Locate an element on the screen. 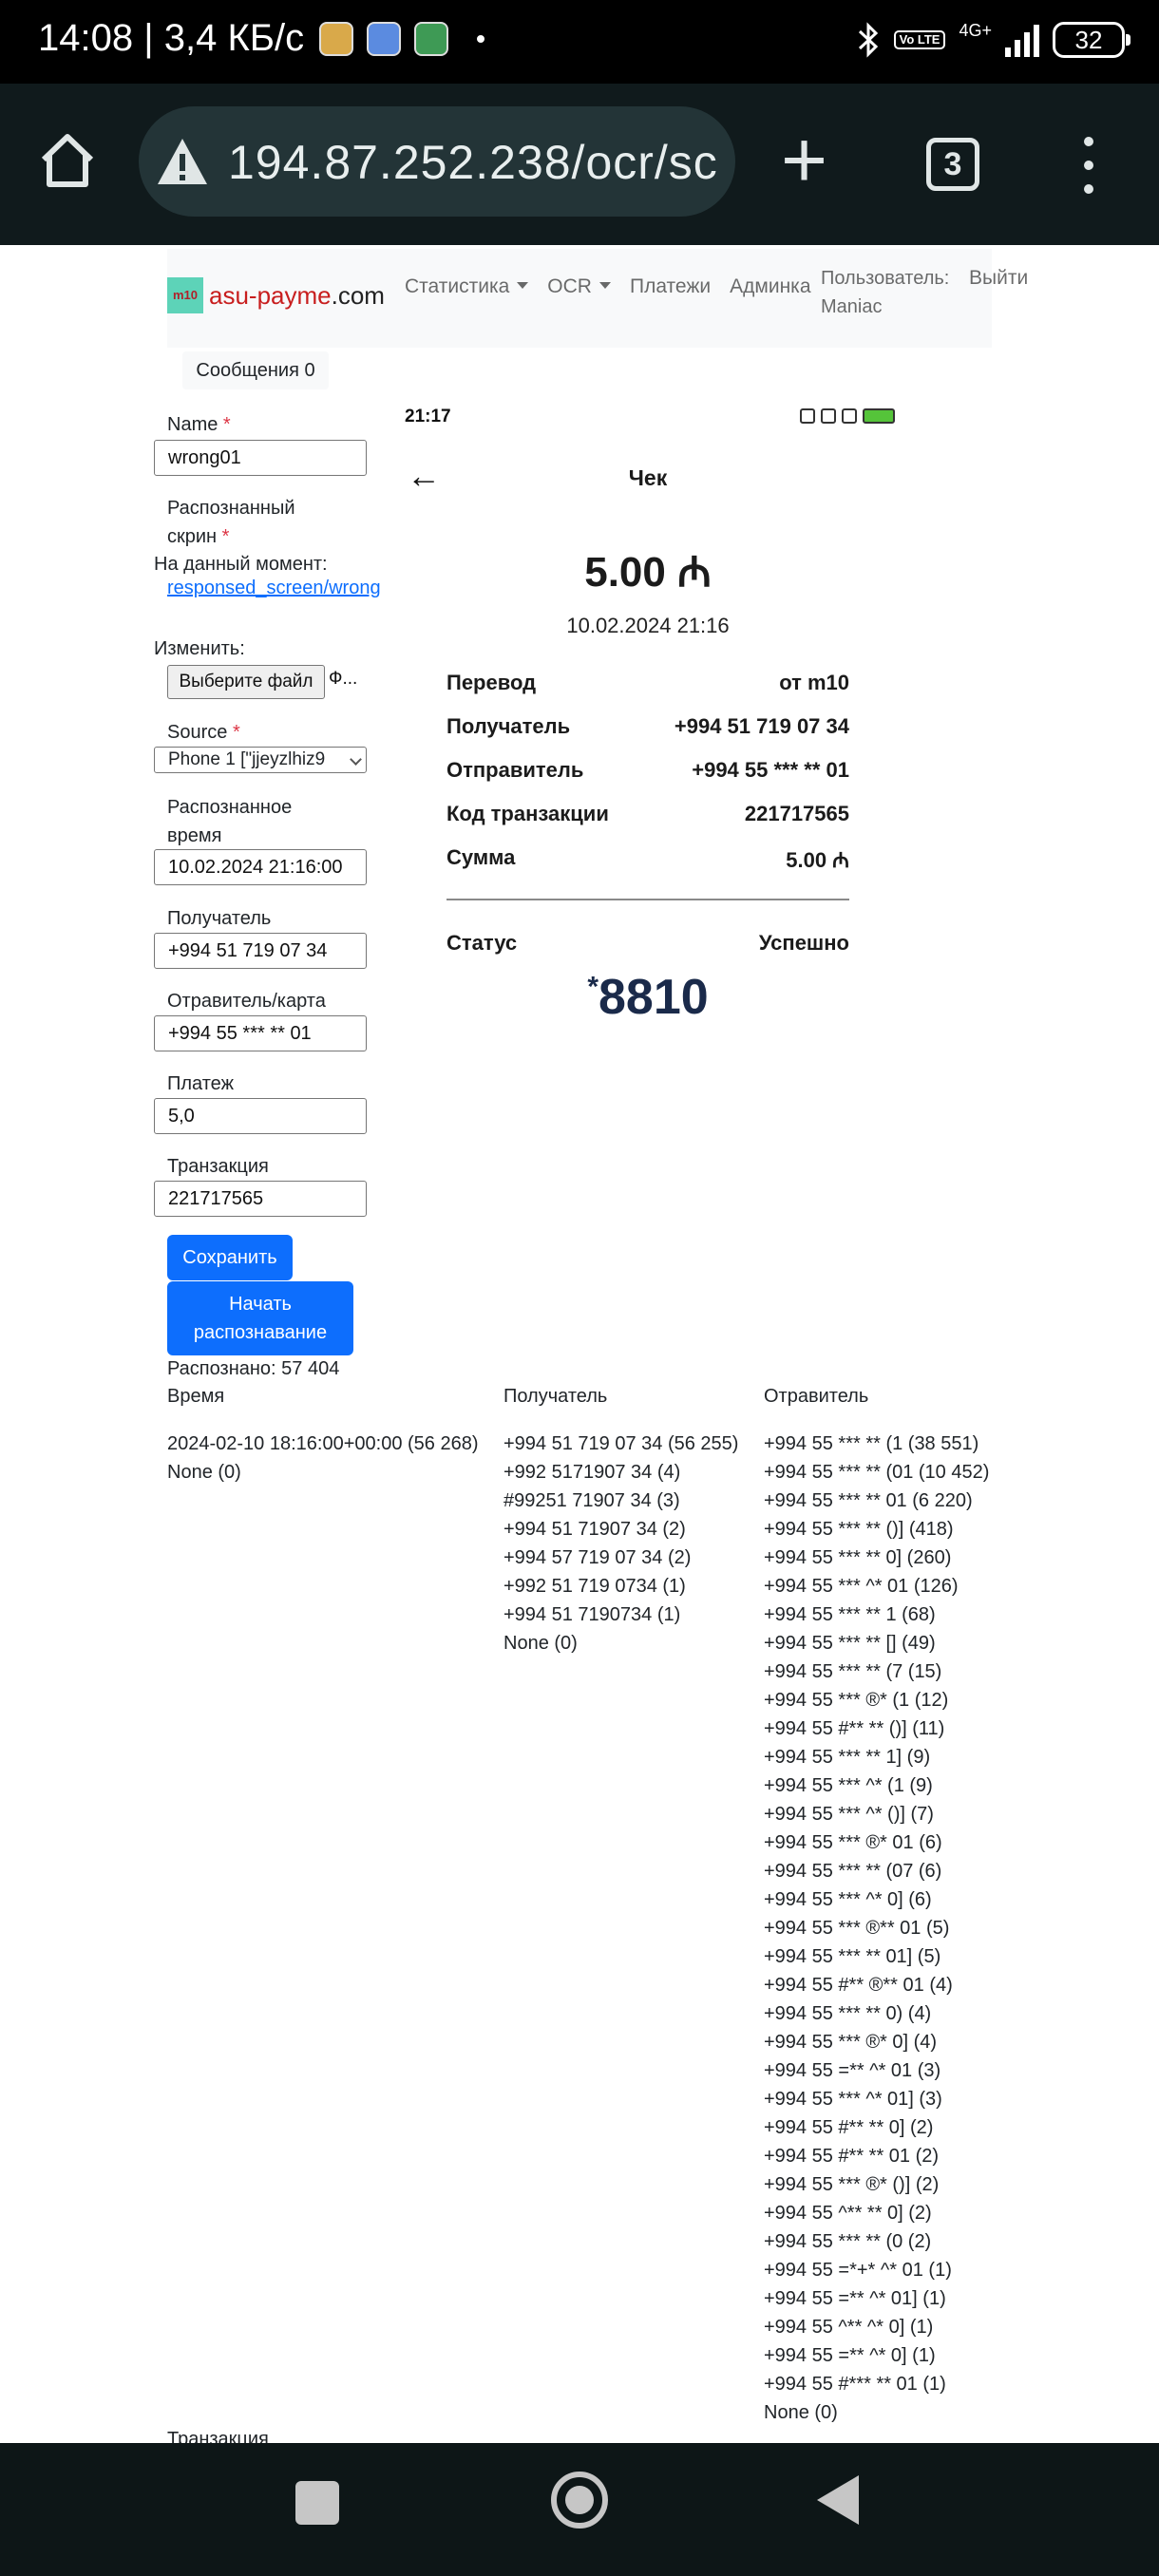 The height and width of the screenshot is (2576, 1159). home-icon is located at coordinates (67, 160).